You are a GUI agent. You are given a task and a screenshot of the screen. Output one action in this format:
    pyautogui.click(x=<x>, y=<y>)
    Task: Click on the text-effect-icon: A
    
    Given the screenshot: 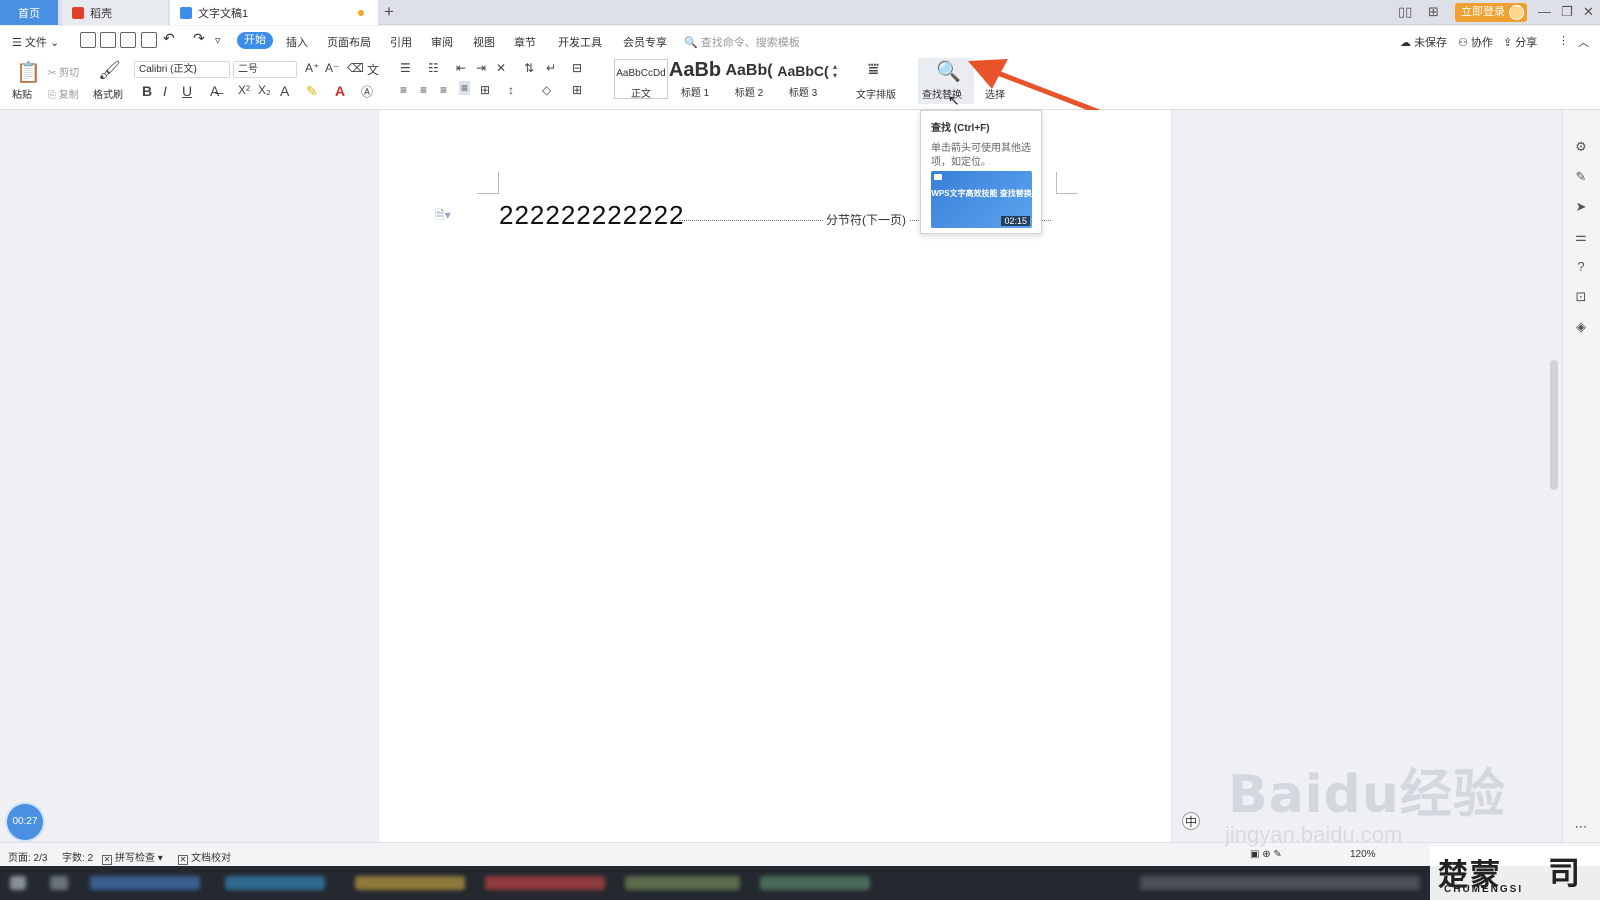 What is the action you would take?
    pyautogui.click(x=284, y=91)
    